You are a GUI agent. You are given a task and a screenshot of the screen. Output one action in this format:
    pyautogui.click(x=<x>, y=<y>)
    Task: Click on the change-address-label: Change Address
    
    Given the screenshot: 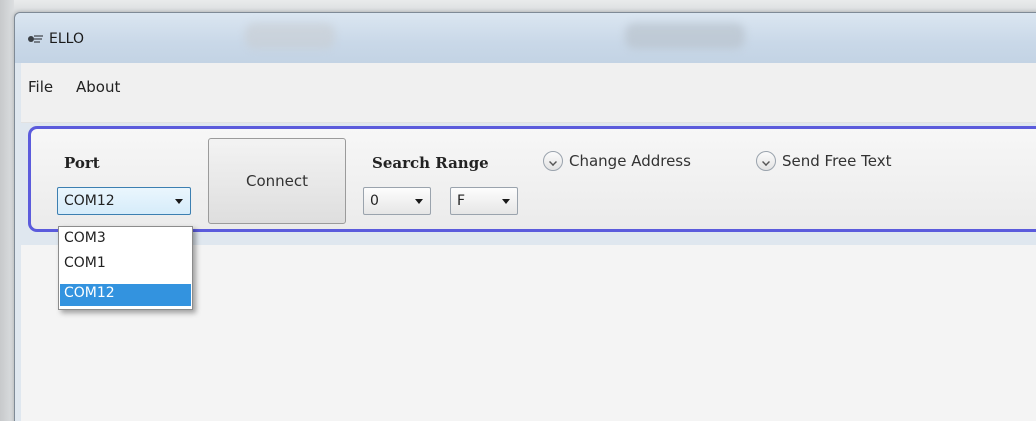 What is the action you would take?
    pyautogui.click(x=630, y=161)
    